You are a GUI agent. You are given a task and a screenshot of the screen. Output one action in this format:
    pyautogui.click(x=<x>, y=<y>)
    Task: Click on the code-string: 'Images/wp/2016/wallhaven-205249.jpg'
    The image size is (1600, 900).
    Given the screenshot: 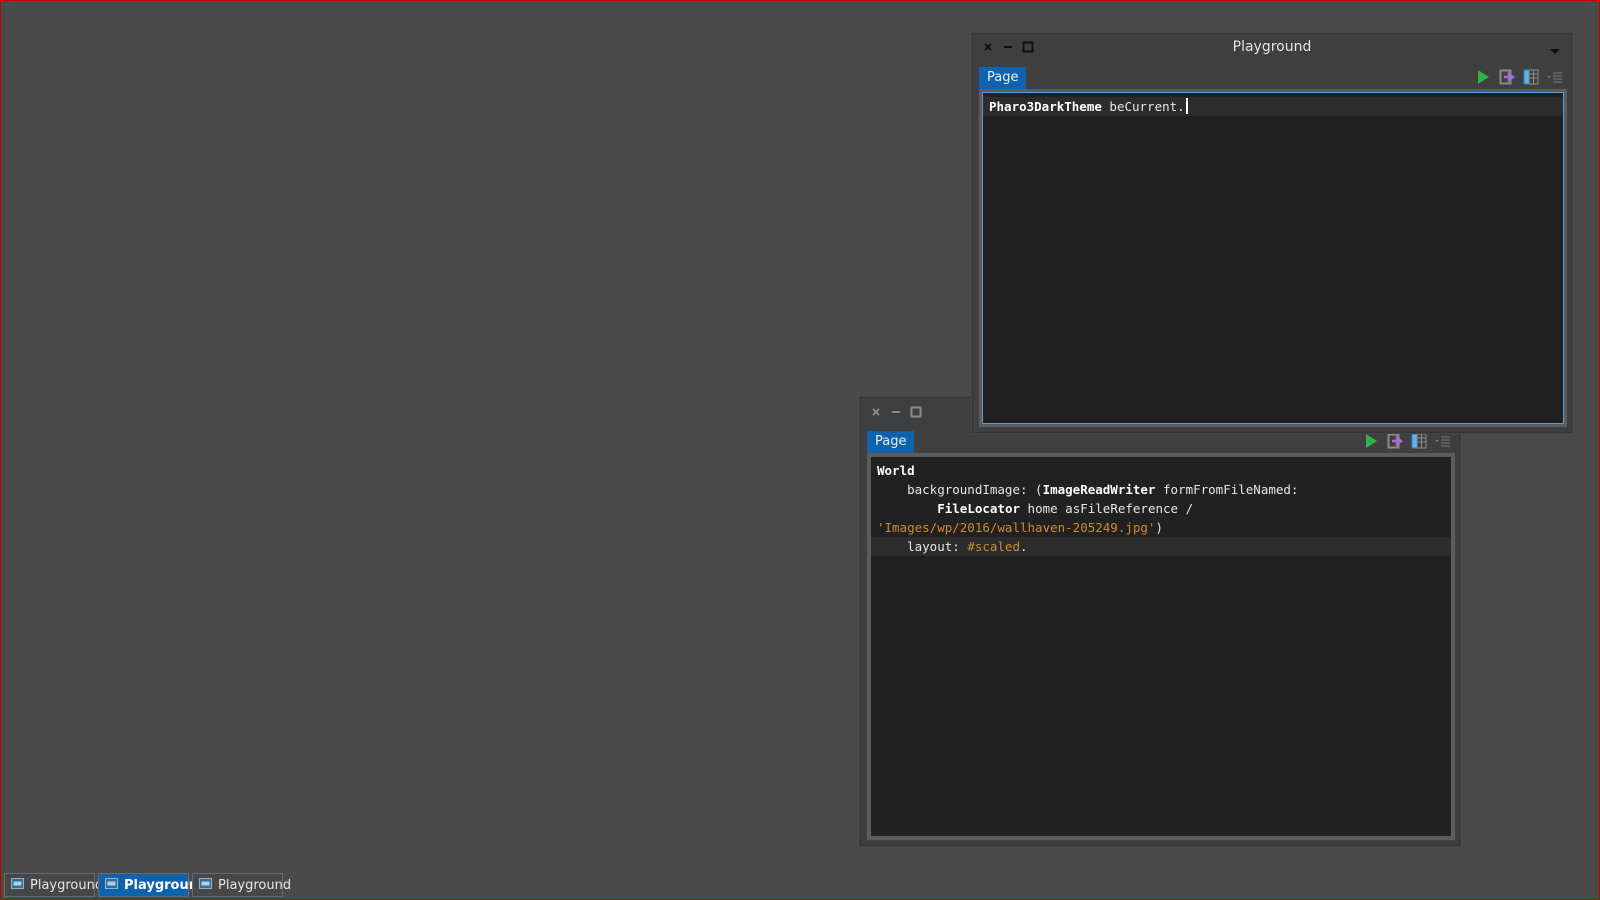 What is the action you would take?
    pyautogui.click(x=1016, y=527)
    